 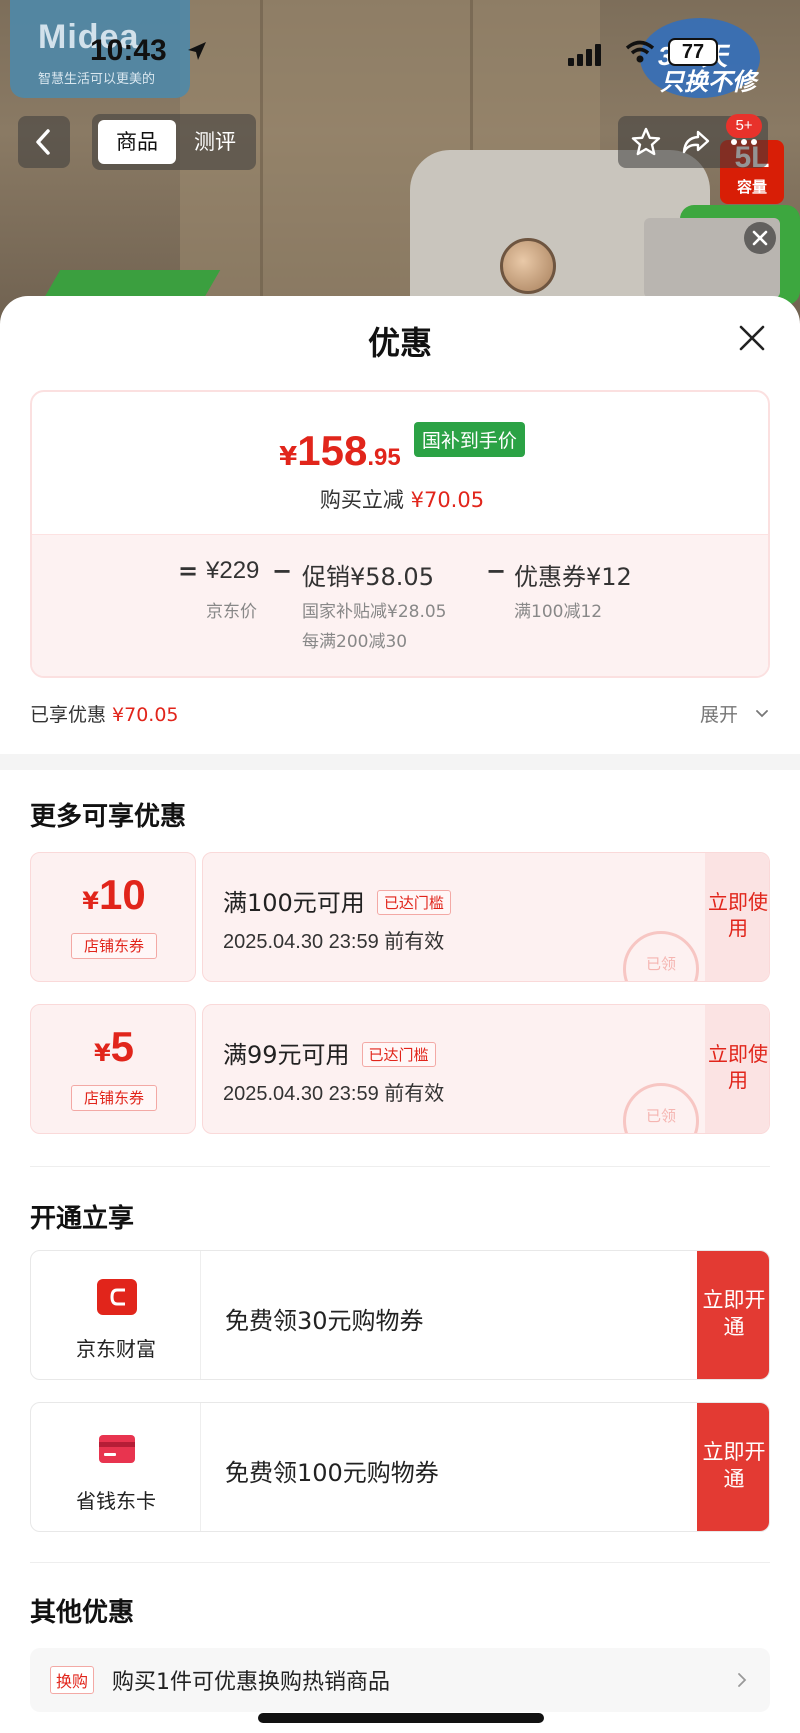 What do you see at coordinates (361, 500) in the screenshot?
I see `purchase-discount-label: 购买立减` at bounding box center [361, 500].